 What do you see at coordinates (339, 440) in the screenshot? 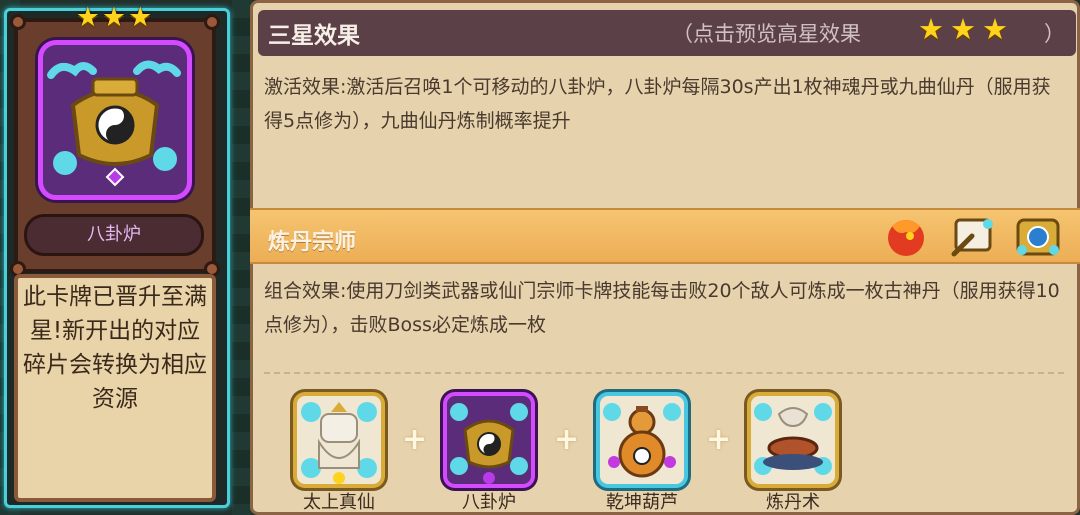
I see `immortal-icon` at bounding box center [339, 440].